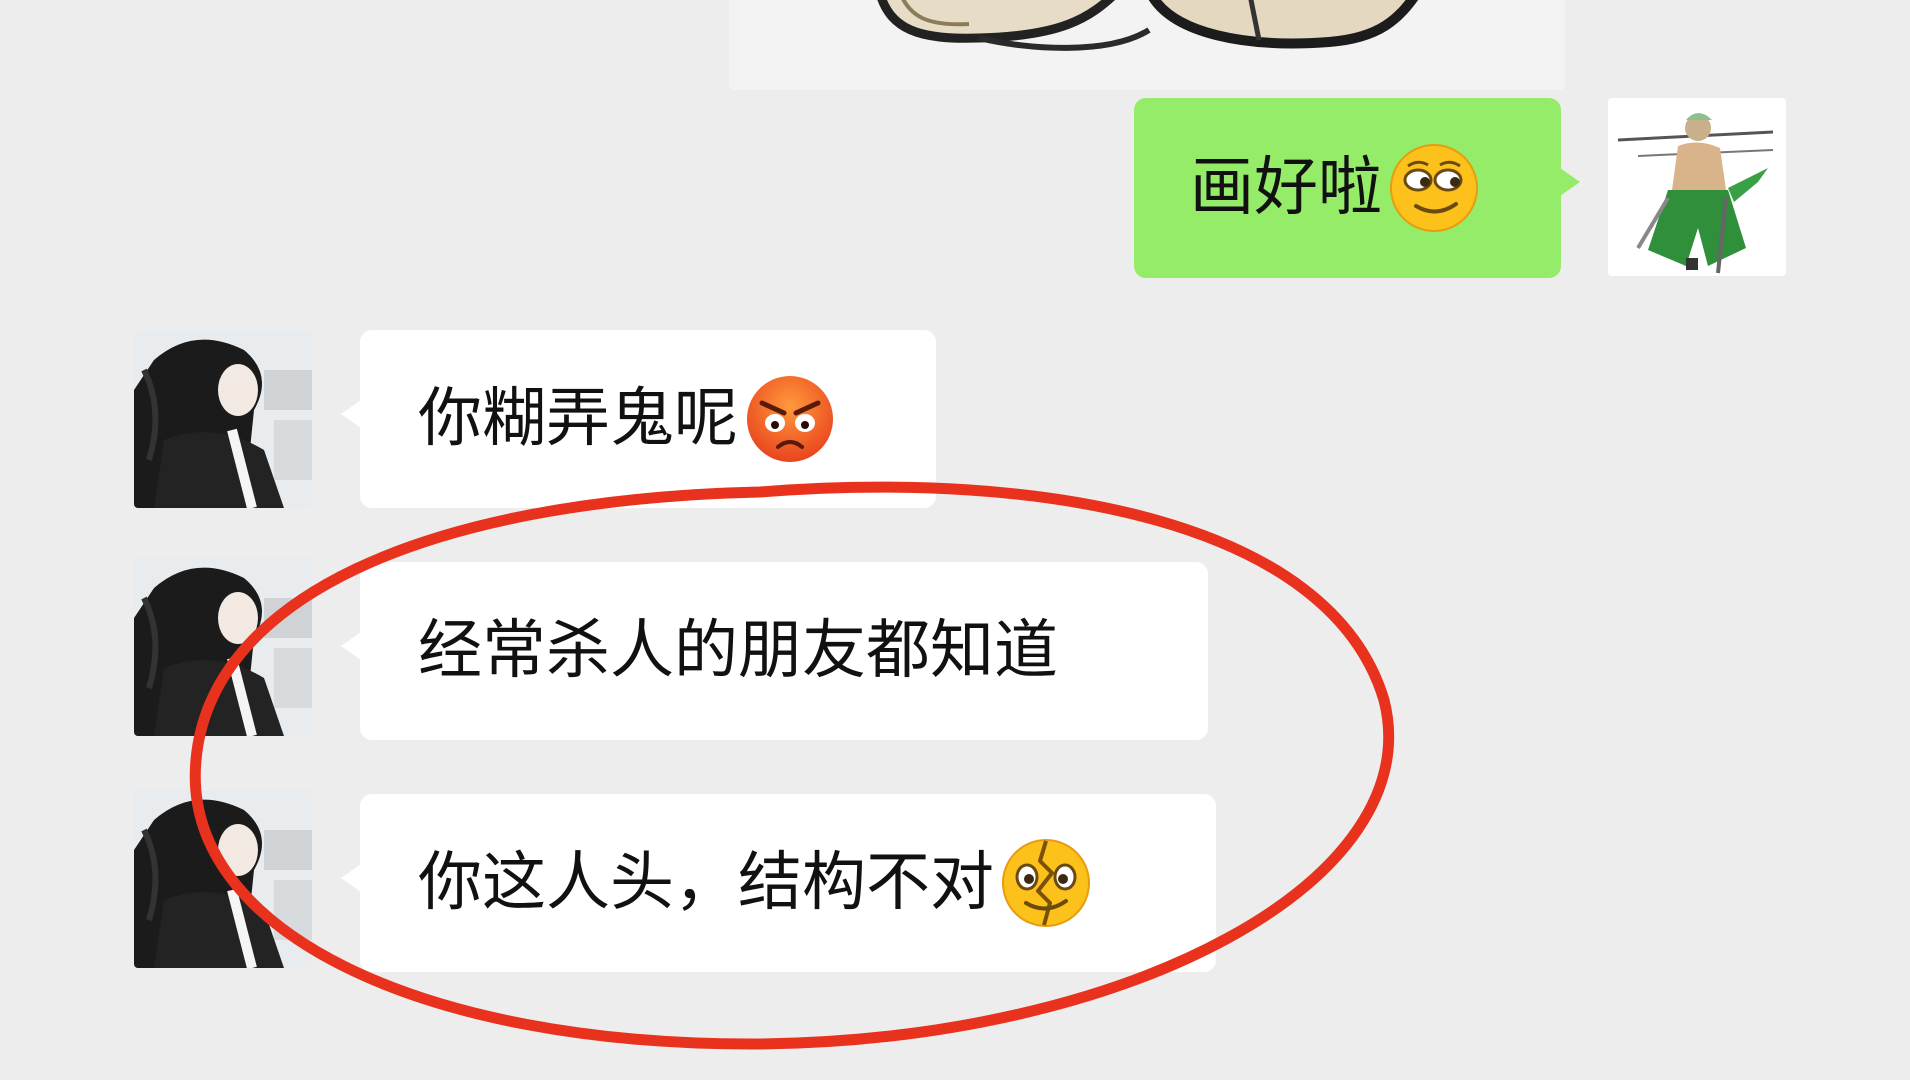 The width and height of the screenshot is (1910, 1080). What do you see at coordinates (1046, 883) in the screenshot?
I see `cracked-face-emoji-icon` at bounding box center [1046, 883].